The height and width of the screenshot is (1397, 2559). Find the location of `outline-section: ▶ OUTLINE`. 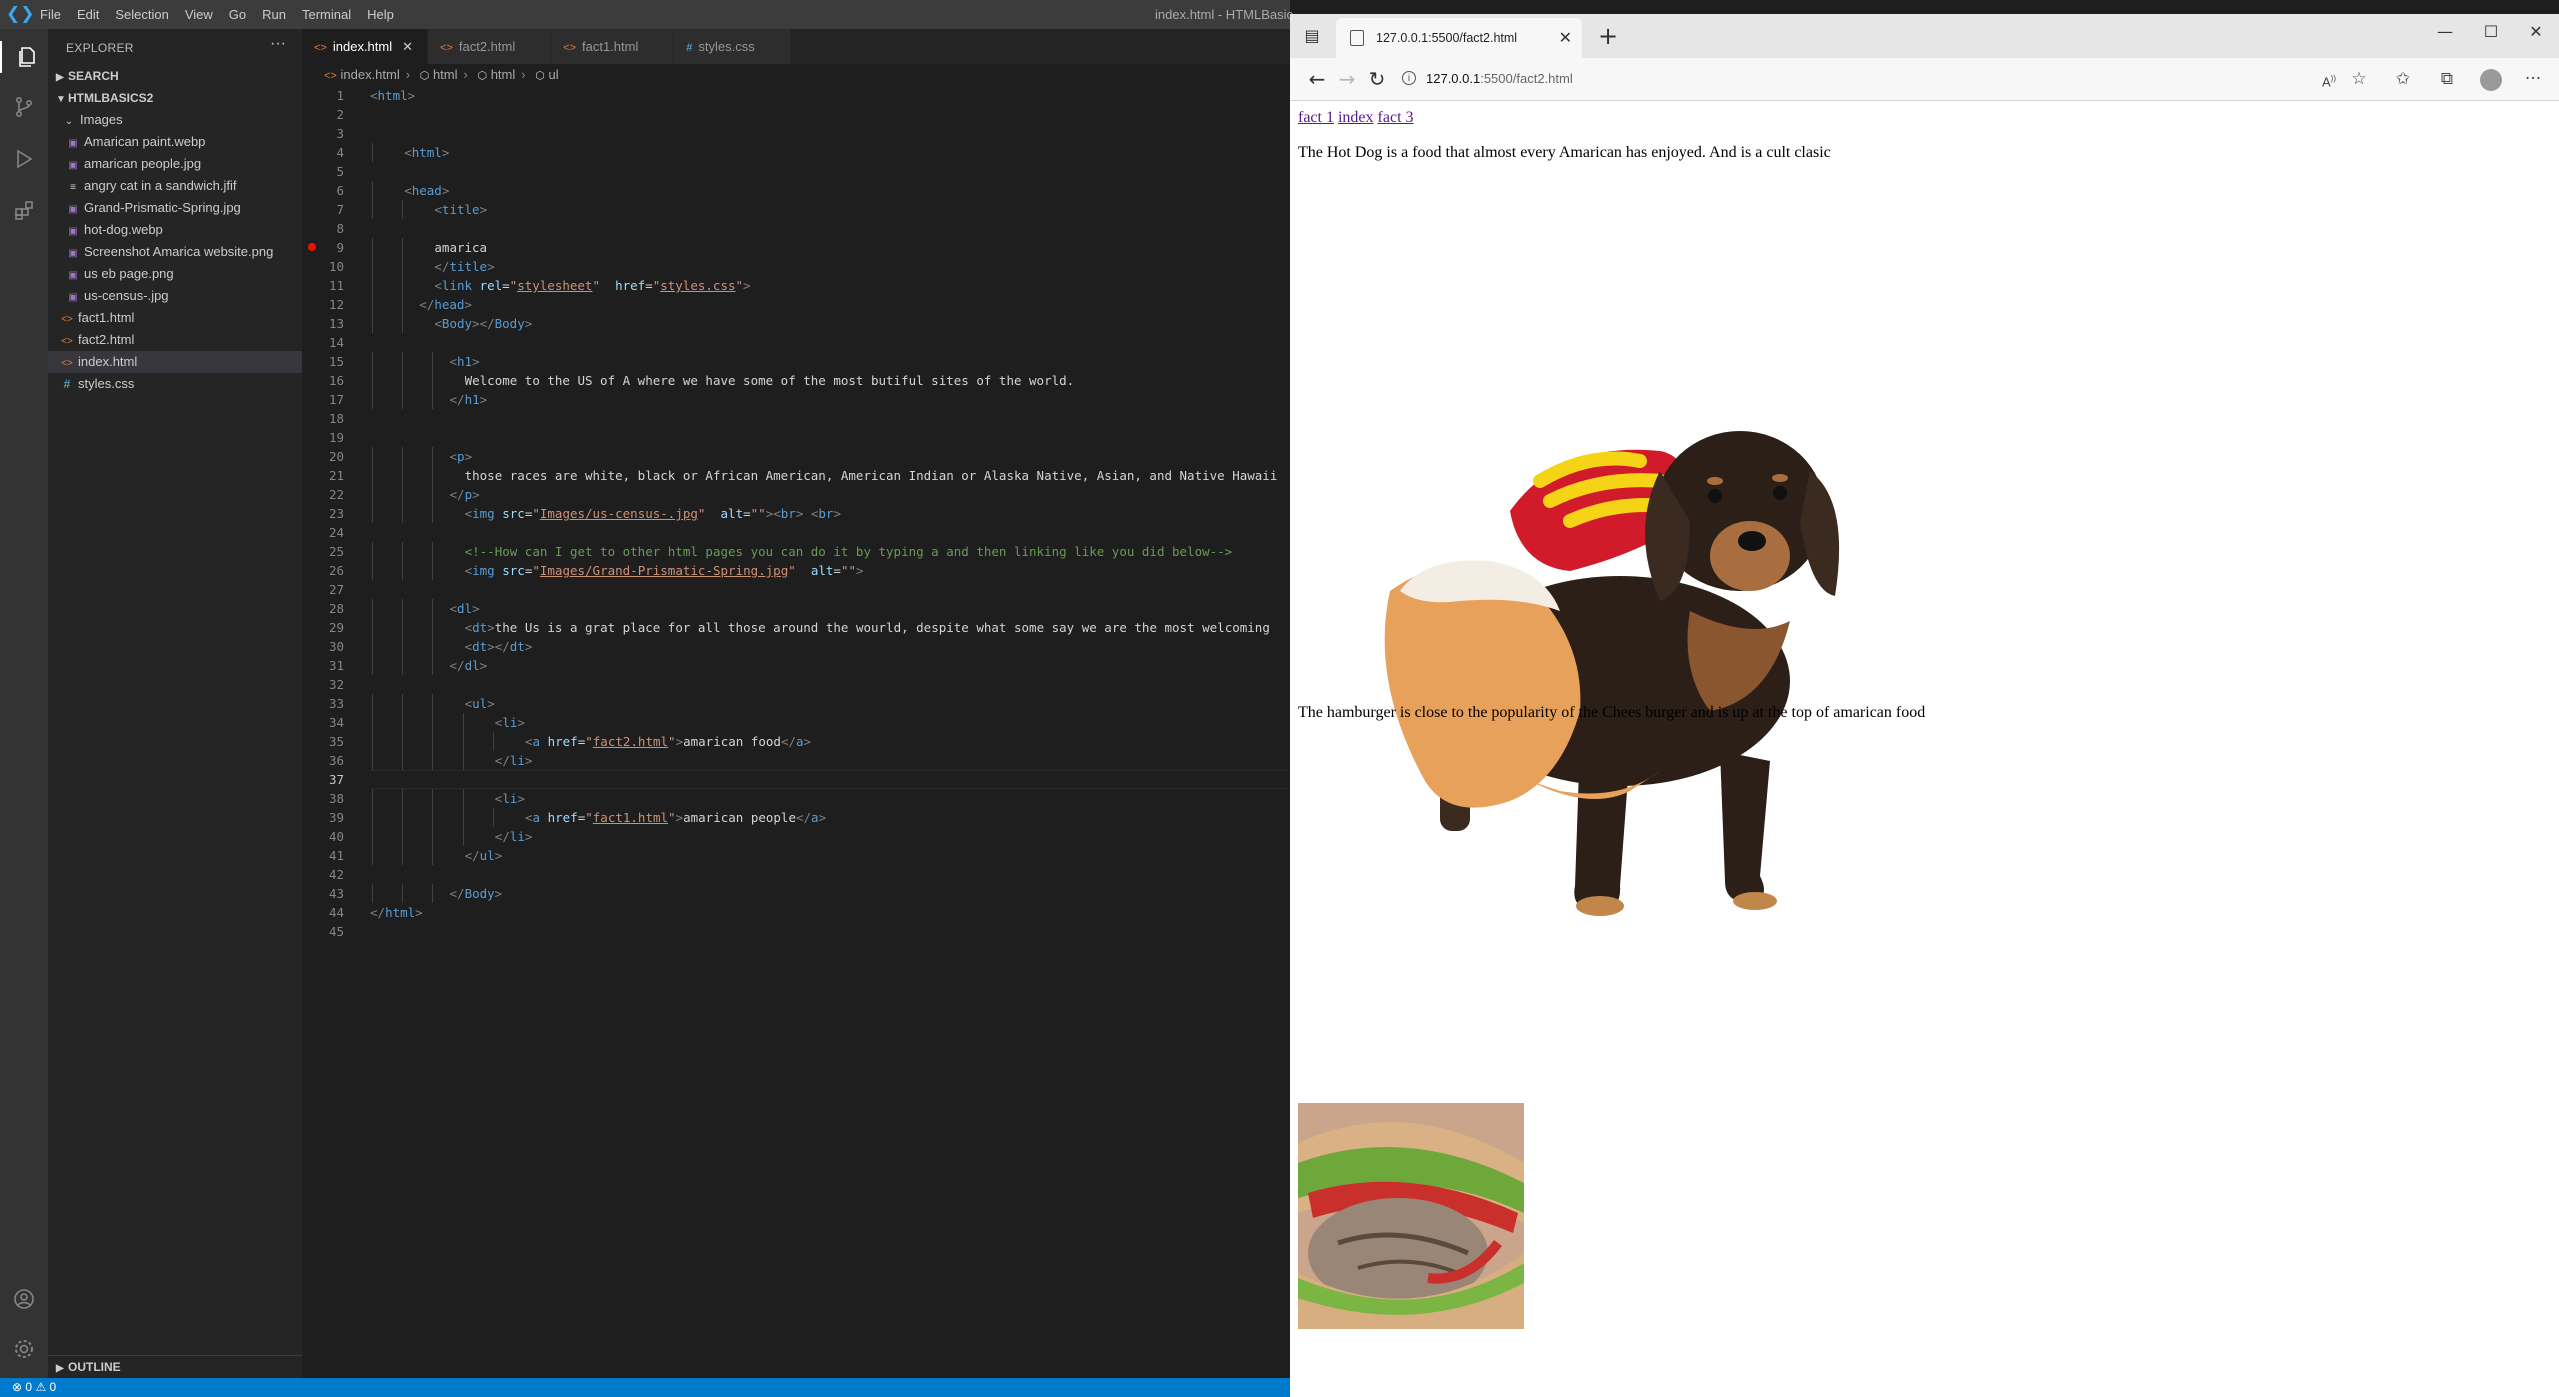

outline-section: ▶ OUTLINE is located at coordinates (175, 1366).